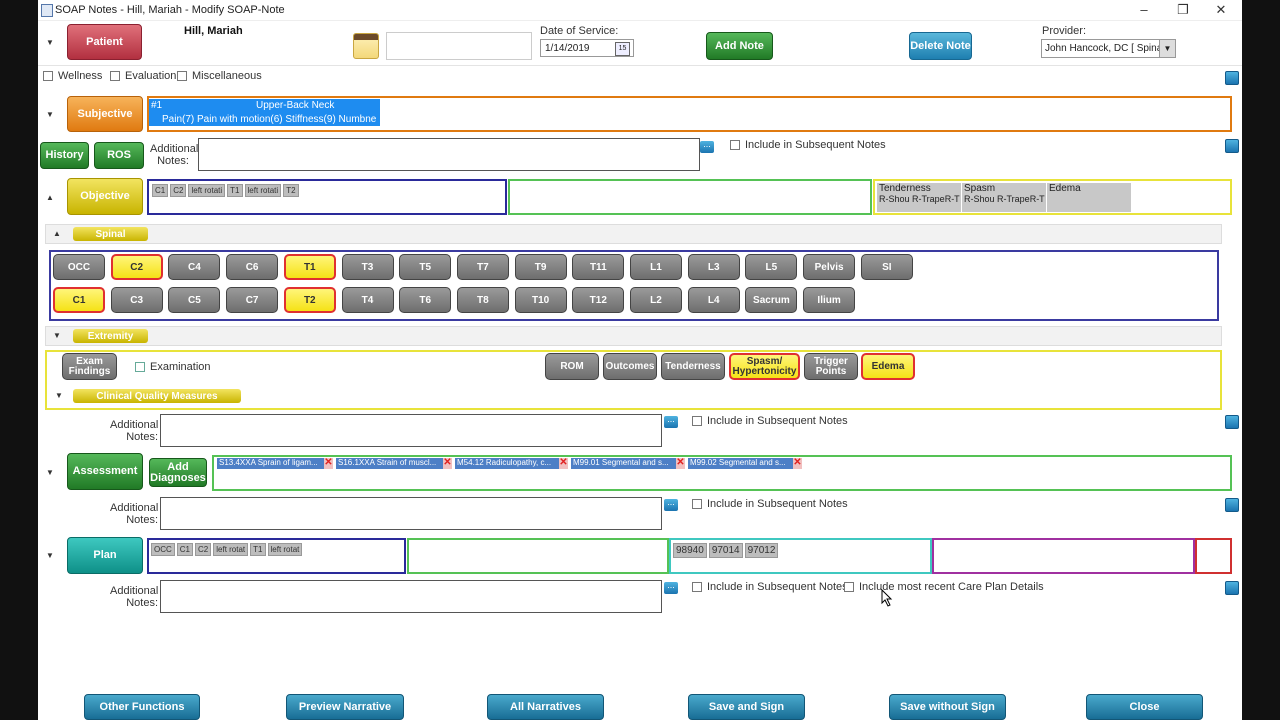 The width and height of the screenshot is (1280, 720). What do you see at coordinates (886, 267) in the screenshot?
I see `spine-segment-si: SI` at bounding box center [886, 267].